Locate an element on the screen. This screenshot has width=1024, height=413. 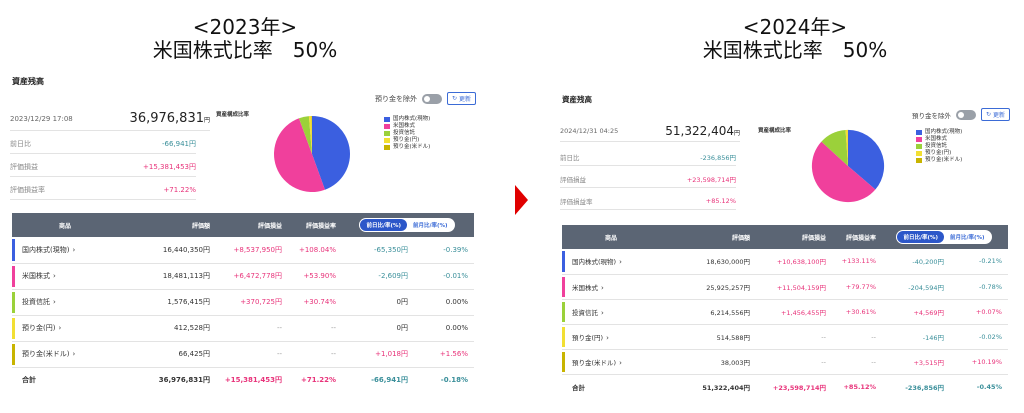
total-dr: -0.45% is located at coordinates (989, 386).